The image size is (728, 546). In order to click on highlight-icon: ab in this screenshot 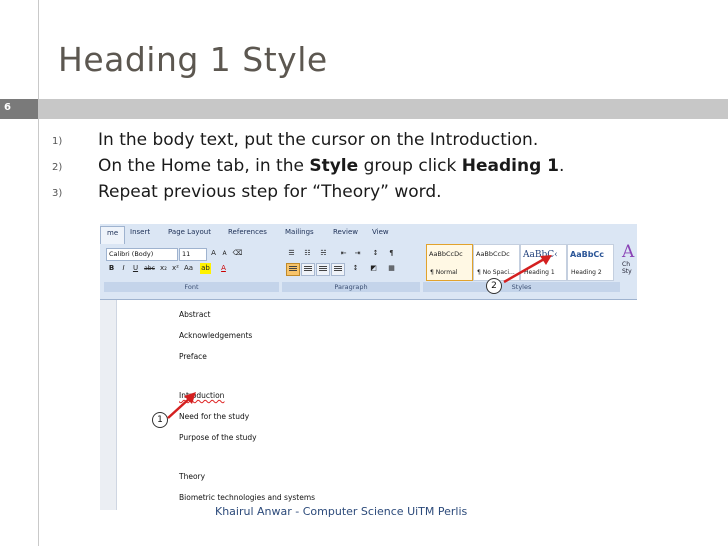, I will do `click(205, 268)`.